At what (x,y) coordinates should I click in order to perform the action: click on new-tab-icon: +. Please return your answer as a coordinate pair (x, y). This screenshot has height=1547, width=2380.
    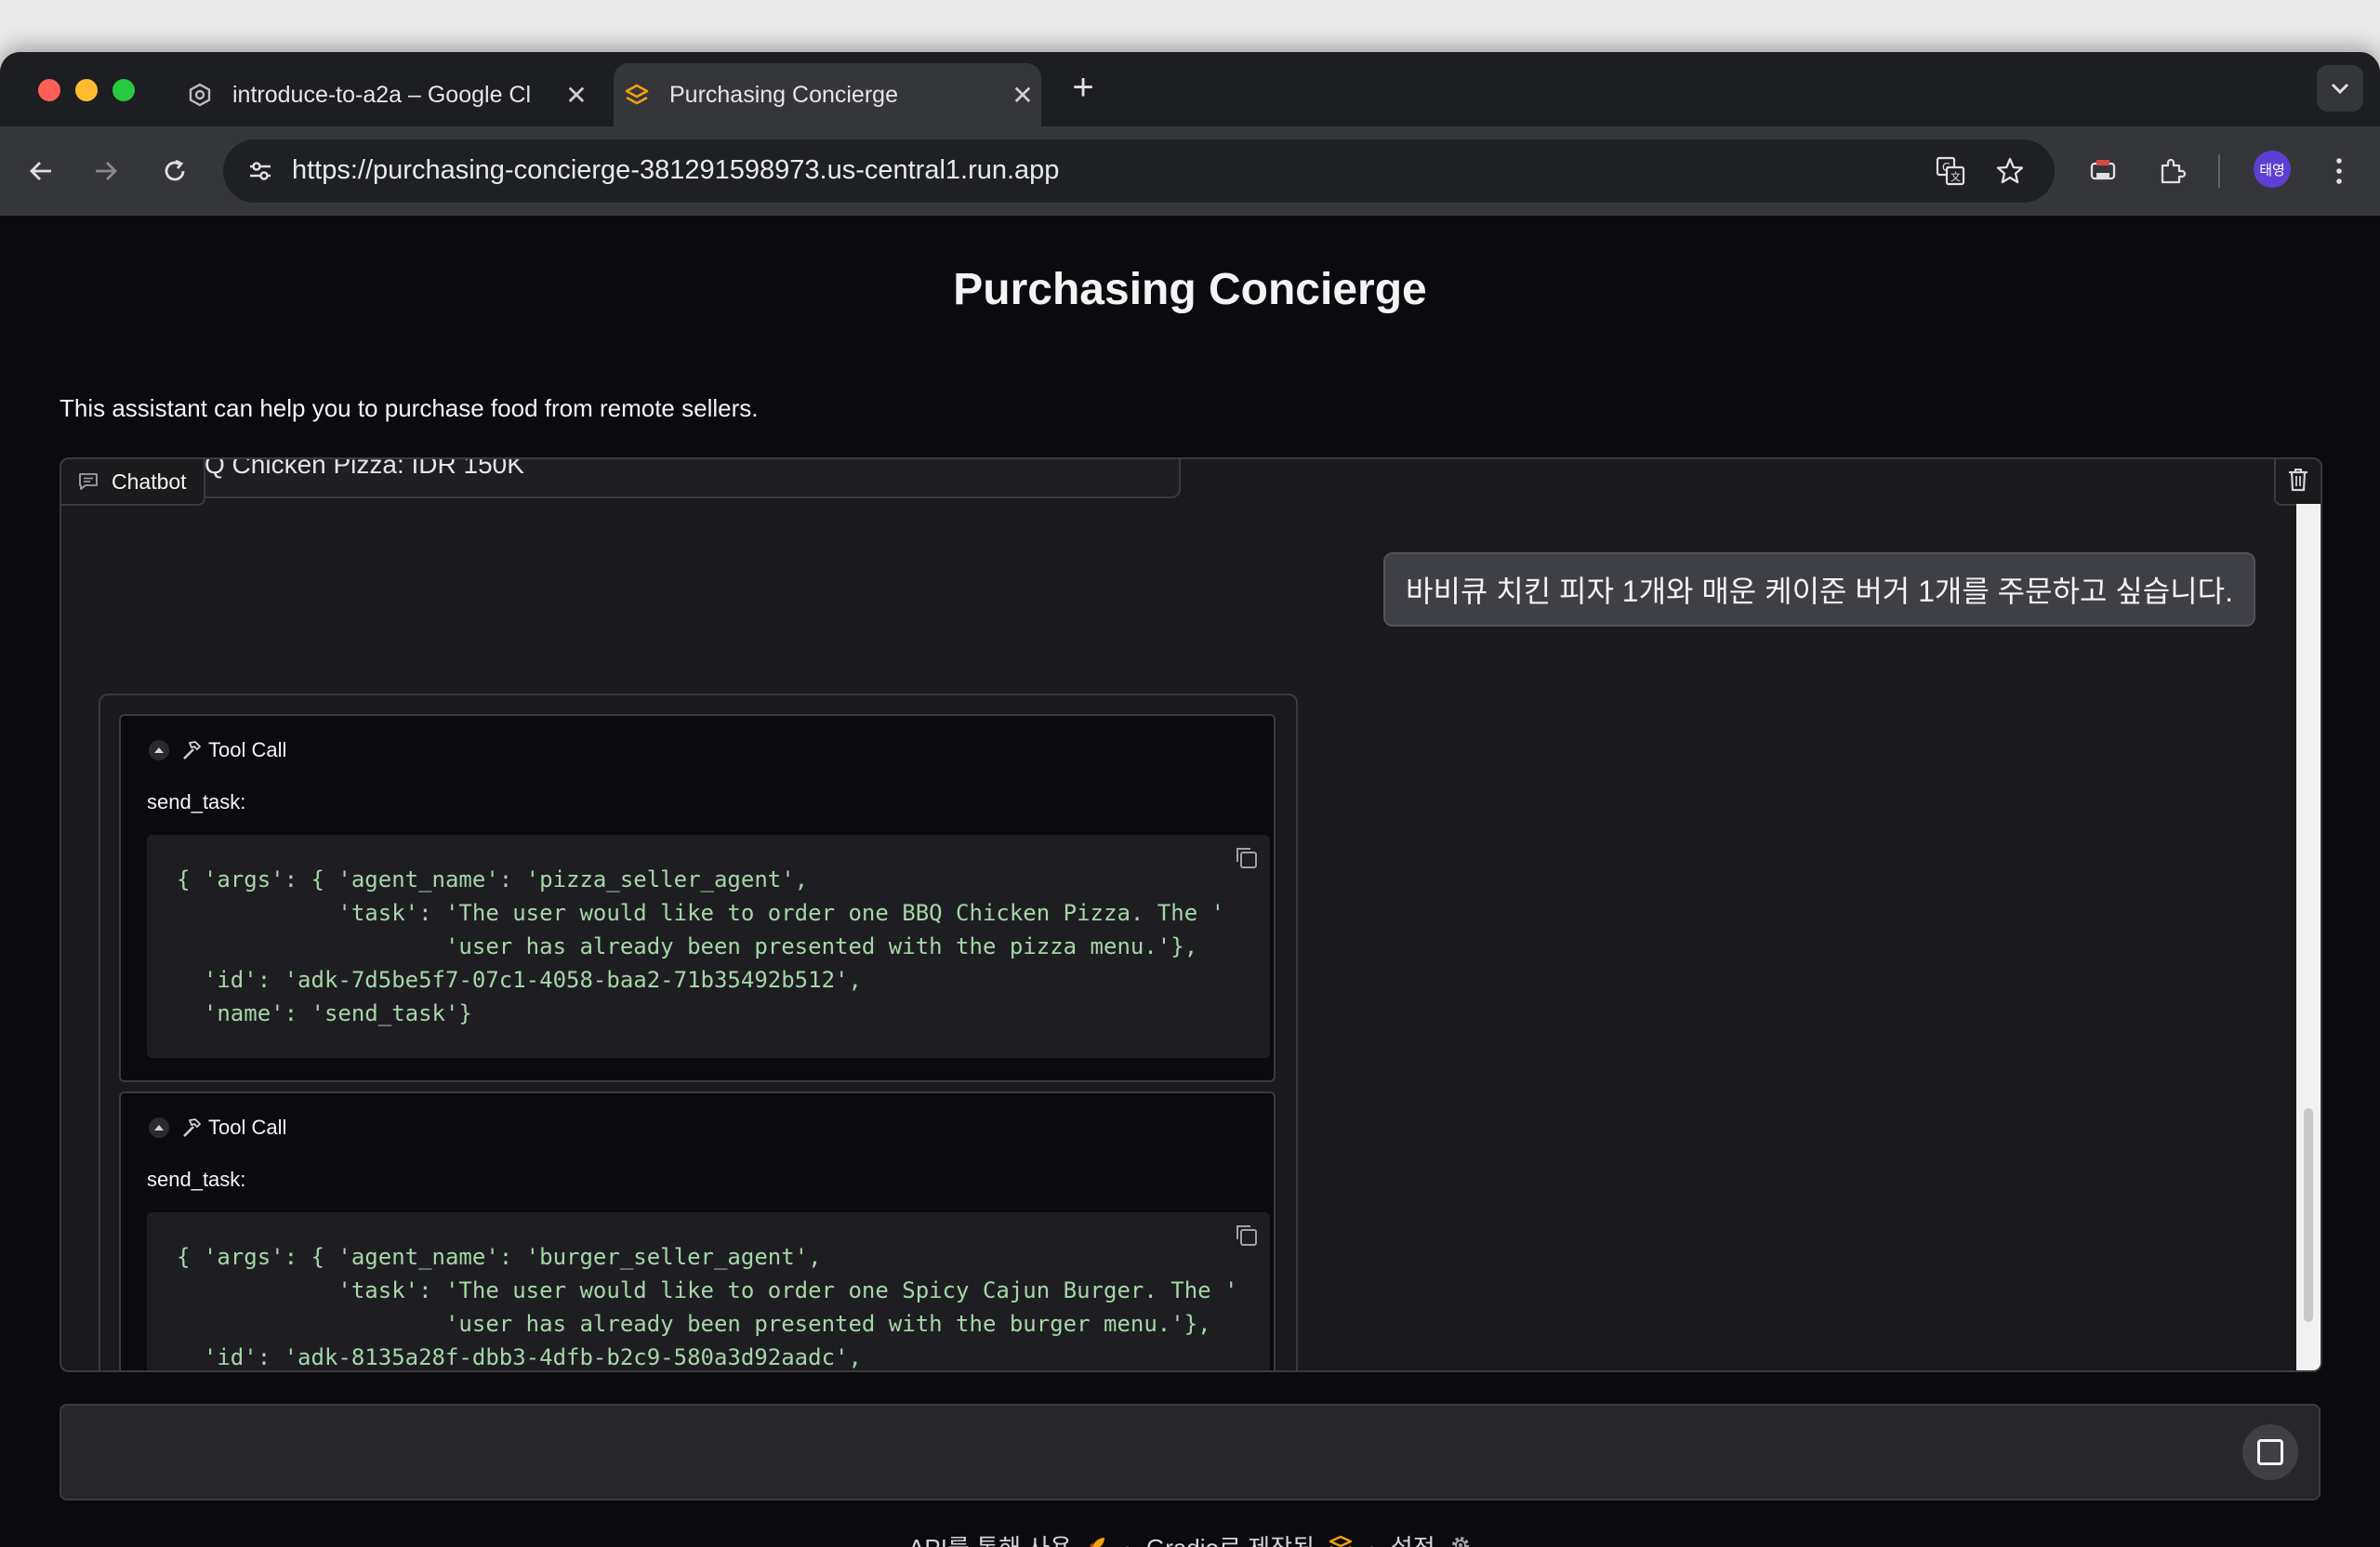
    Looking at the image, I should click on (1083, 87).